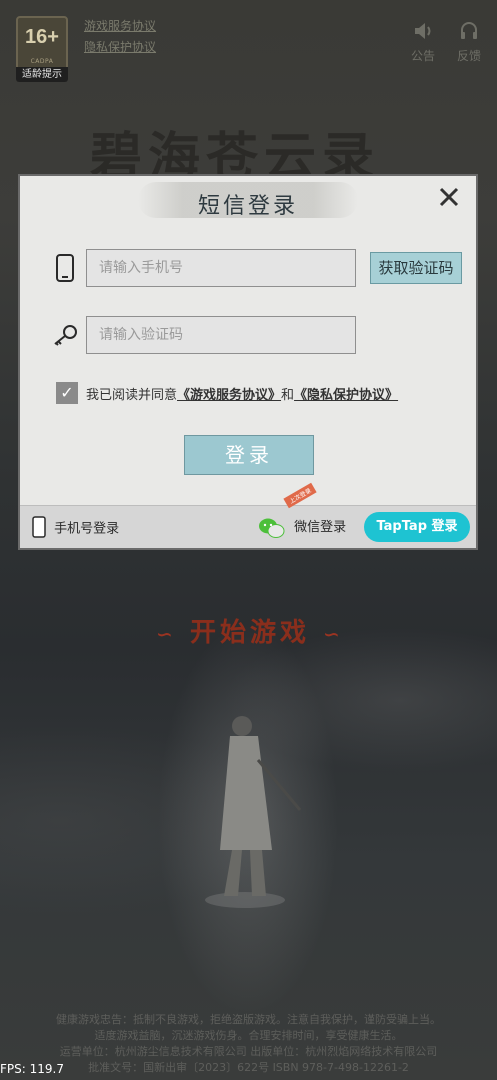 This screenshot has width=497, height=1080. What do you see at coordinates (221, 335) in the screenshot?
I see `code-input: 请输入验证码` at bounding box center [221, 335].